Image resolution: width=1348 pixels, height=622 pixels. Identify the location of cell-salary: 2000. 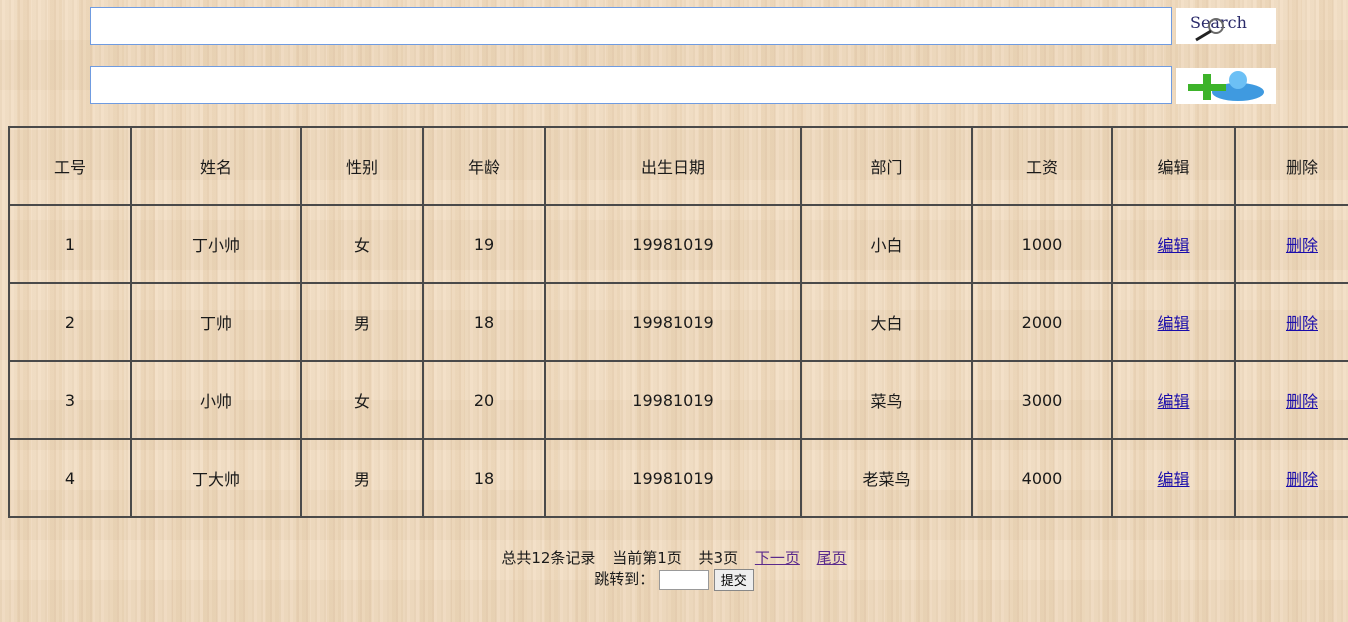
(1042, 322).